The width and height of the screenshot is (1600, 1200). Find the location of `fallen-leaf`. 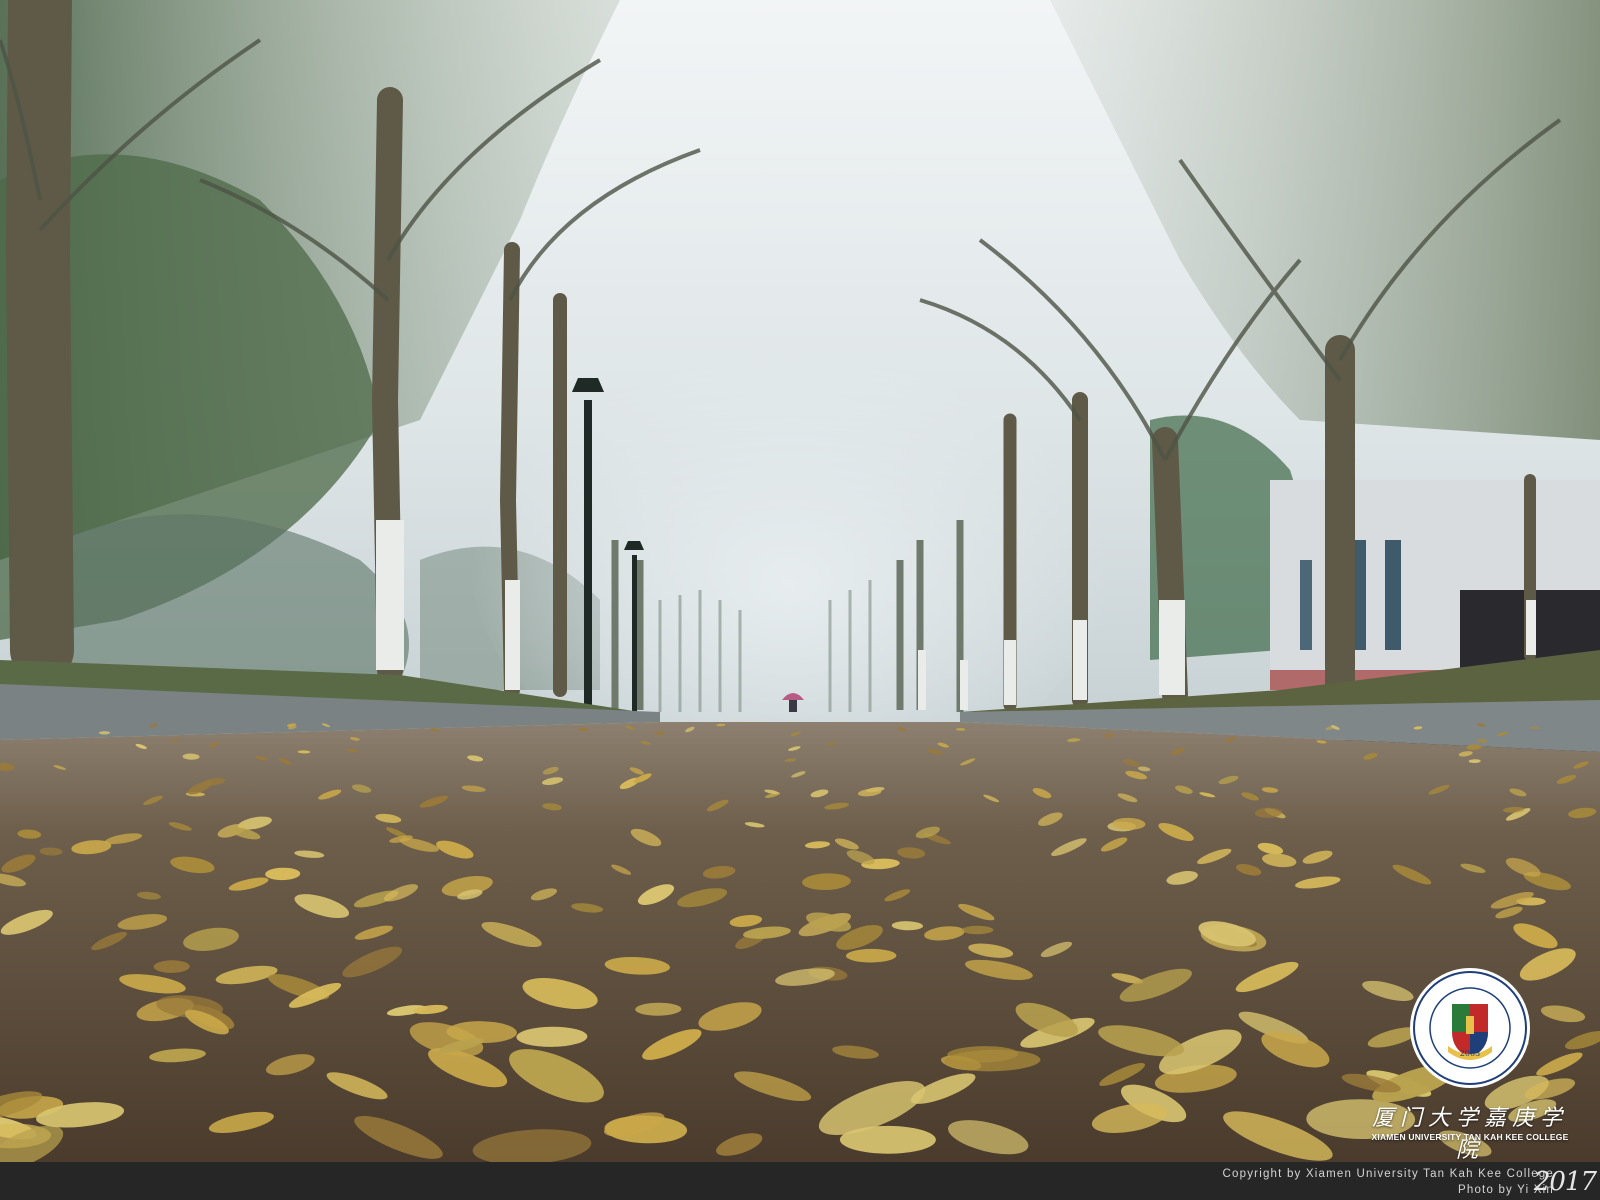

fallen-leaf is located at coordinates (887, 1139).